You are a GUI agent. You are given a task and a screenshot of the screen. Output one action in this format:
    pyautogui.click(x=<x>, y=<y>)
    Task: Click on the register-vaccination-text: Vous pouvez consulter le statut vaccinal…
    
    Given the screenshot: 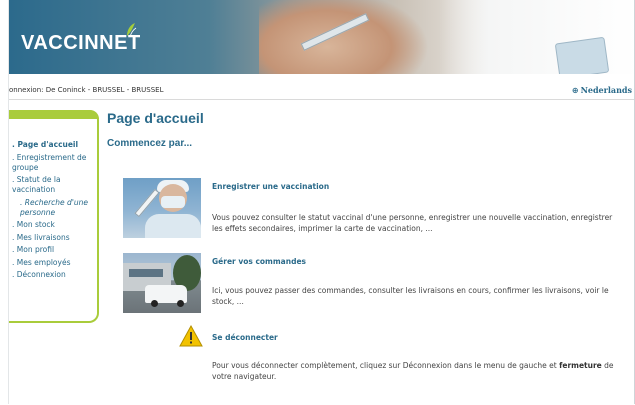 What is the action you would take?
    pyautogui.click(x=412, y=223)
    